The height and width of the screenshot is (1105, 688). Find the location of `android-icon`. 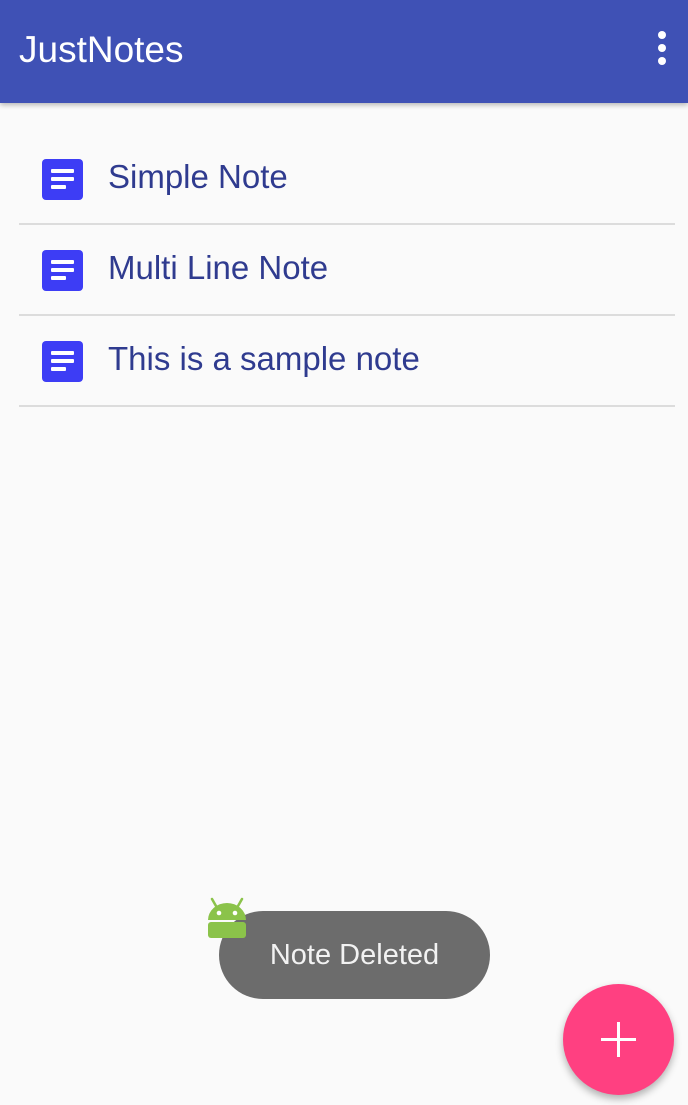

android-icon is located at coordinates (227, 917).